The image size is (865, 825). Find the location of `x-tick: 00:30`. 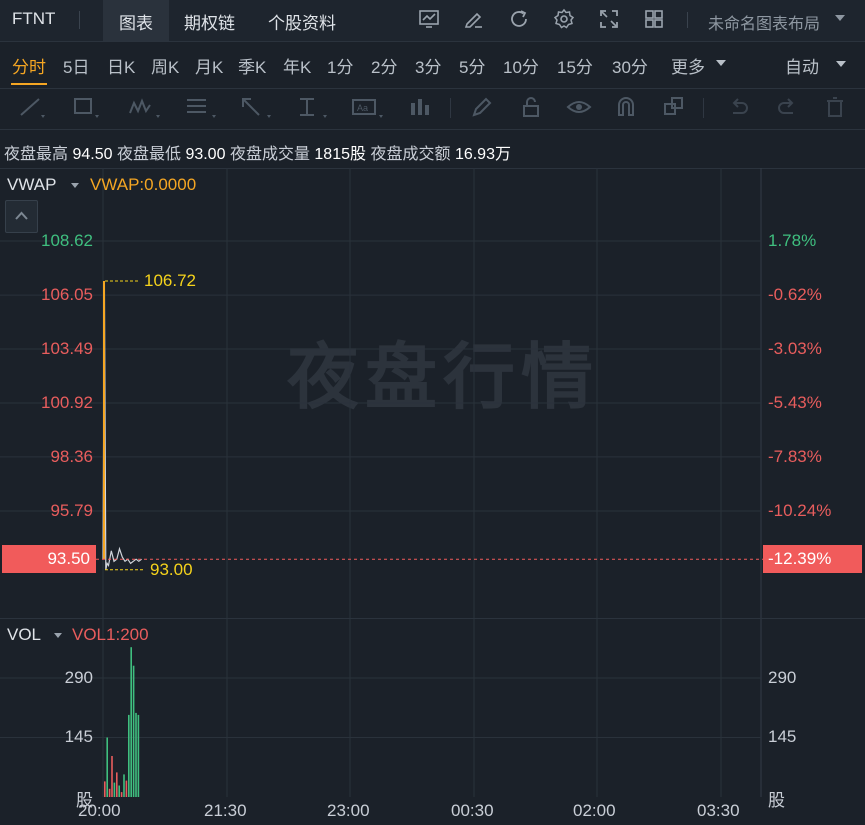

x-tick: 00:30 is located at coordinates (472, 810).